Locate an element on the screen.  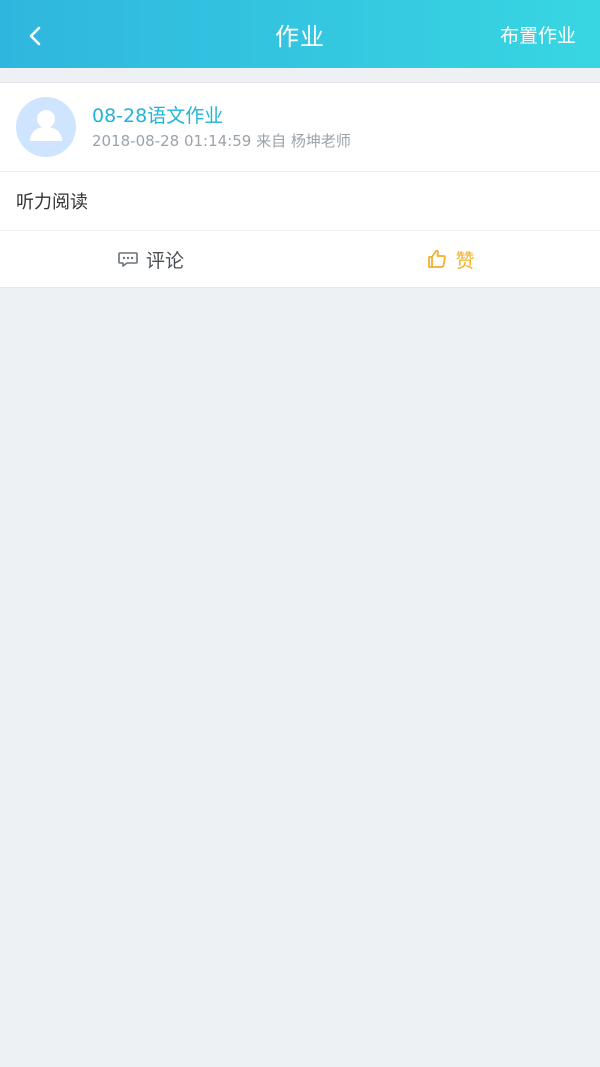
like-label: 赞 is located at coordinates (465, 260).